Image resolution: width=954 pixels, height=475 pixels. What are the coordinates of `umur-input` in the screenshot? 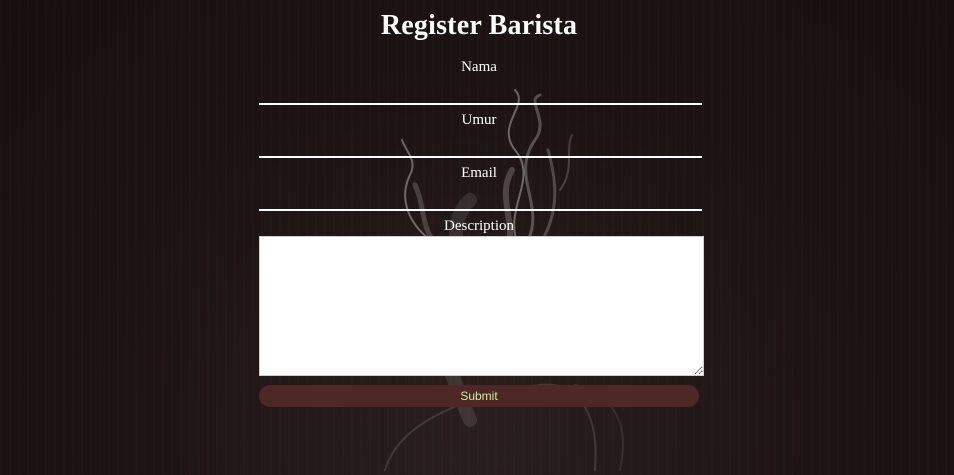 It's located at (480, 144).